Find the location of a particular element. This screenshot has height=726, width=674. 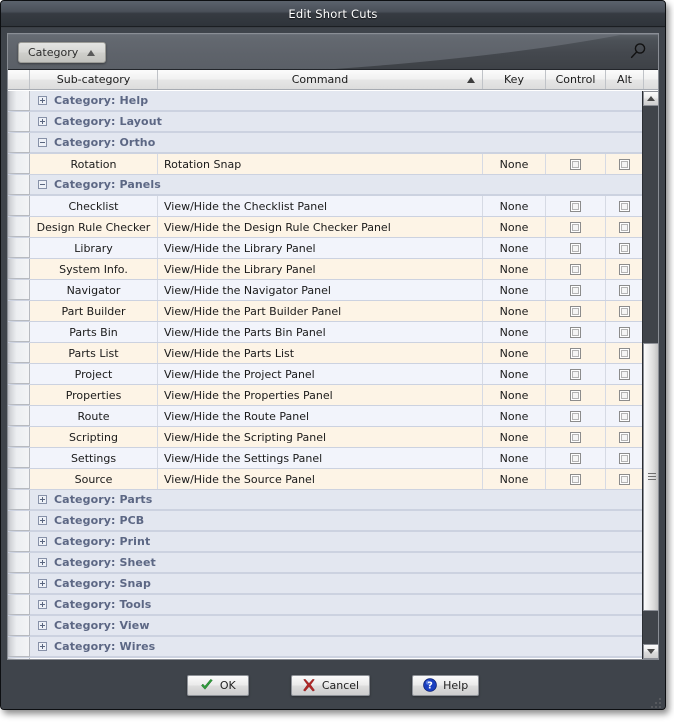

group-header-row: Category: Tools is located at coordinates (326, 605).